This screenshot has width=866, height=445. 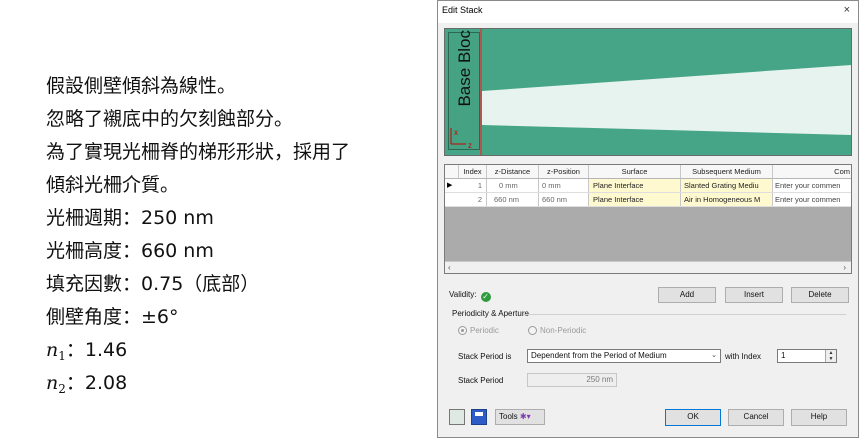 What do you see at coordinates (714, 355) in the screenshot?
I see `chevron-down-icon: ⌄` at bounding box center [714, 355].